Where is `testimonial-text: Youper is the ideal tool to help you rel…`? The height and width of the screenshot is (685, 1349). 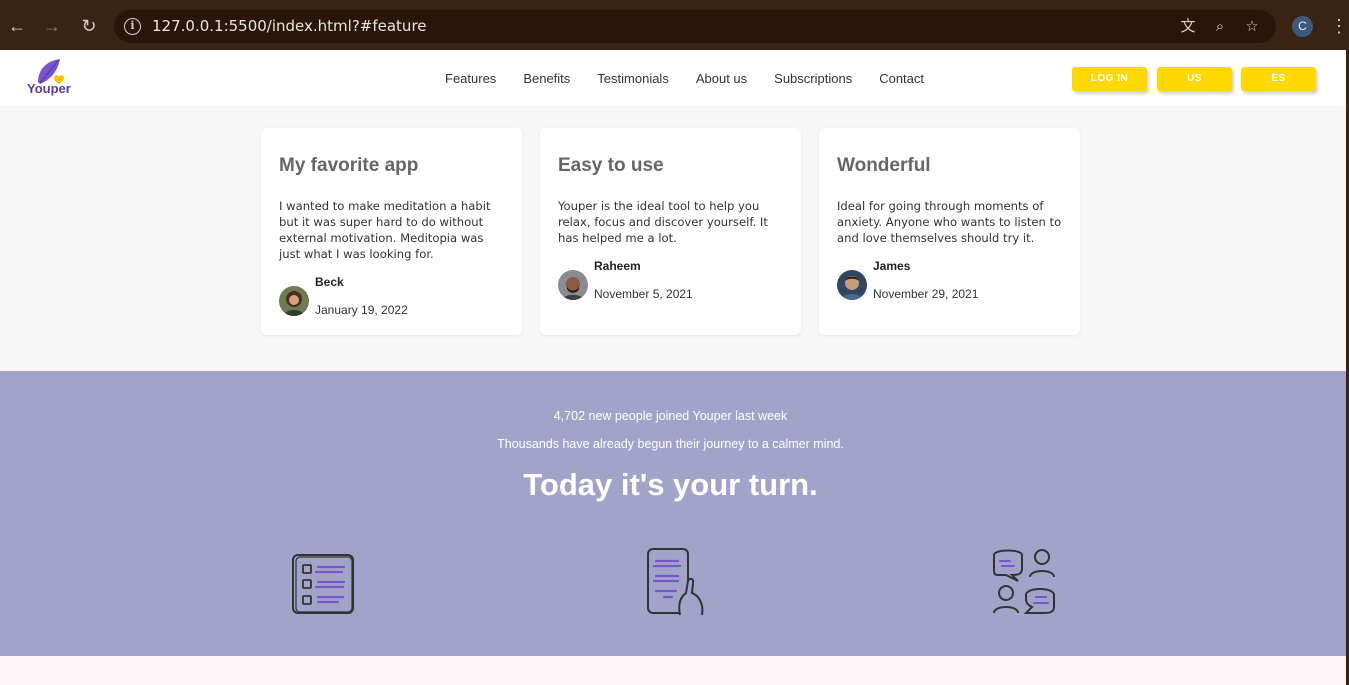
testimonial-text: Youper is the ideal tool to help you rel… is located at coordinates (663, 222).